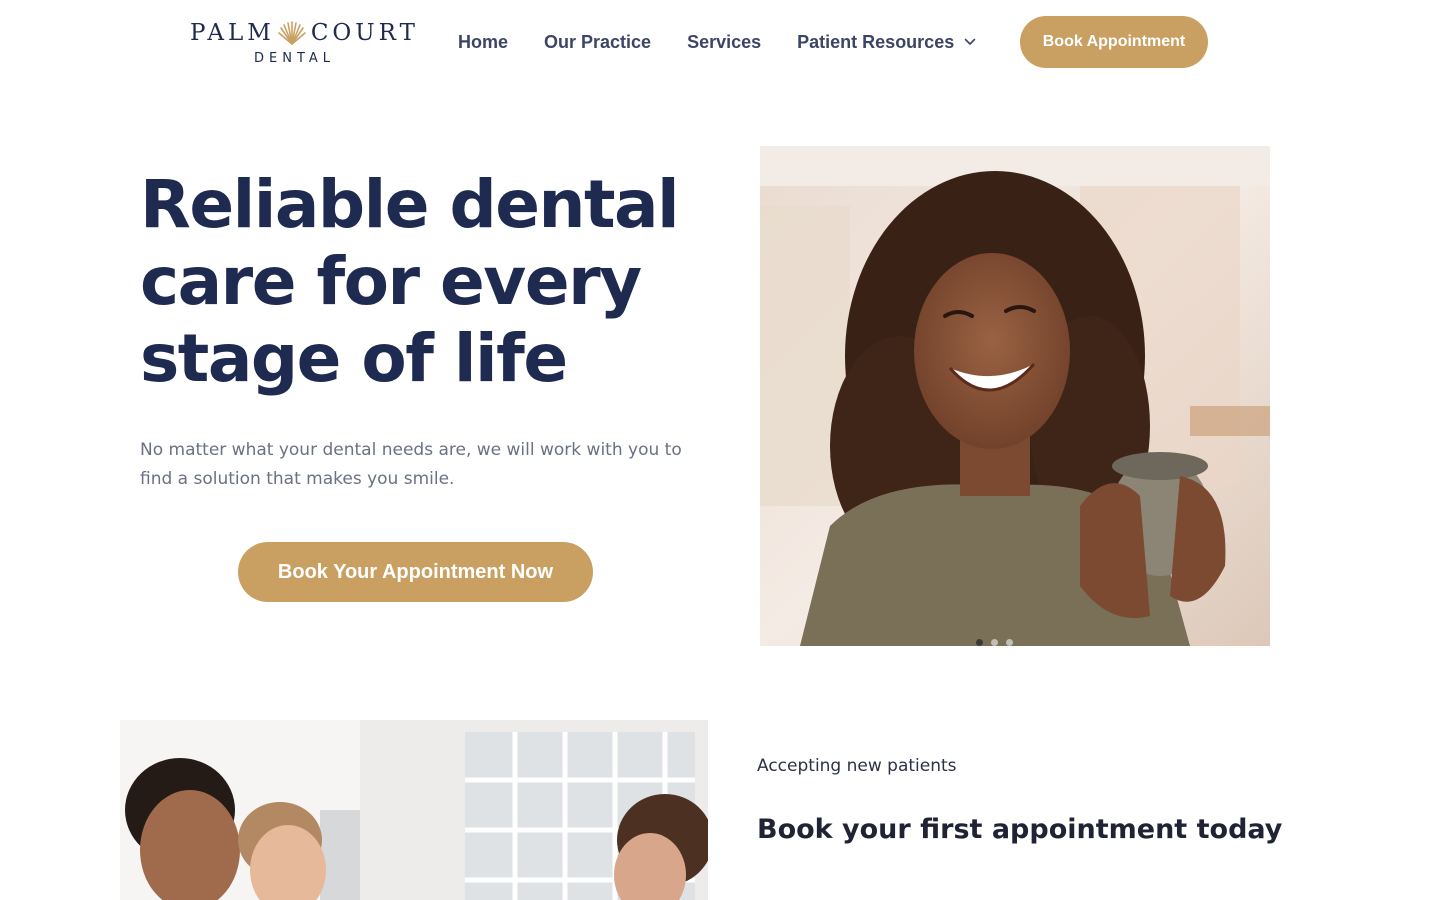 Image resolution: width=1440 pixels, height=900 pixels. I want to click on hero-title-line-3: stage of life, so click(354, 358).